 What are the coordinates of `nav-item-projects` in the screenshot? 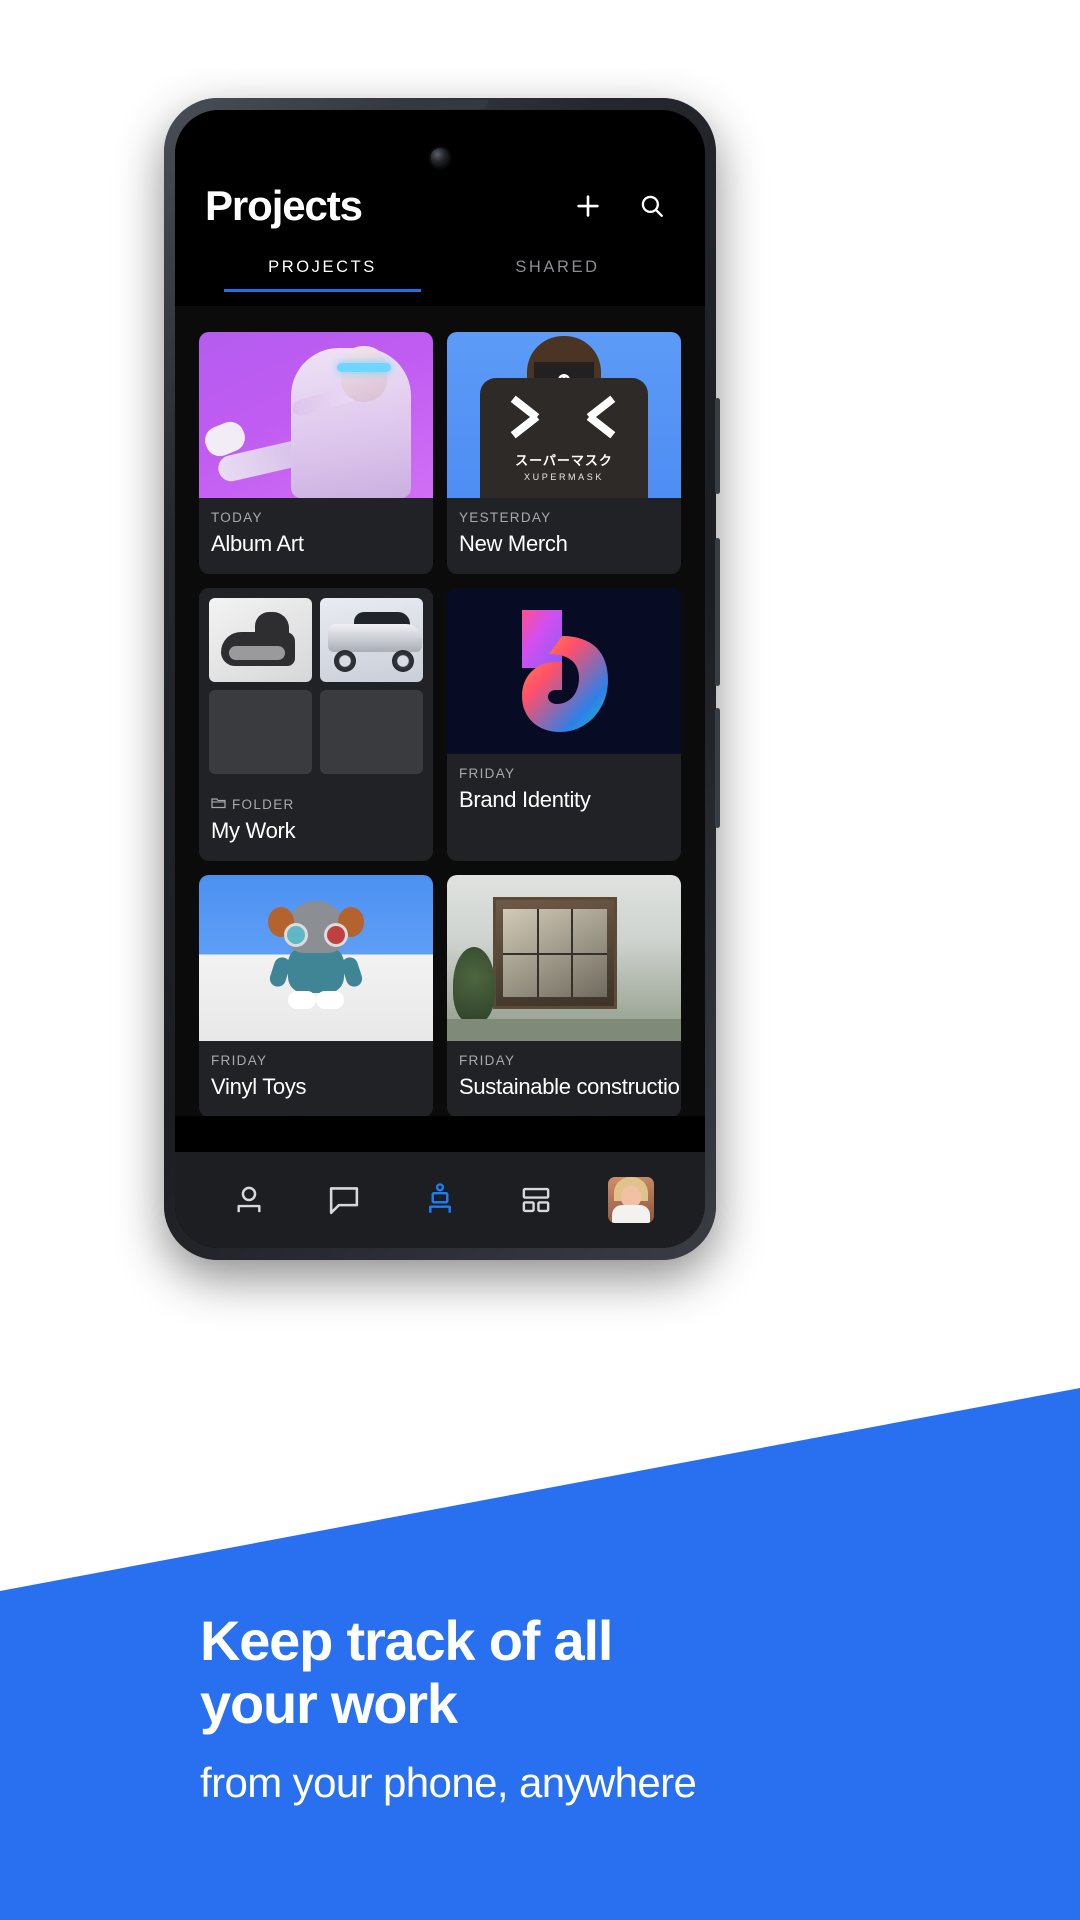 It's located at (440, 1200).